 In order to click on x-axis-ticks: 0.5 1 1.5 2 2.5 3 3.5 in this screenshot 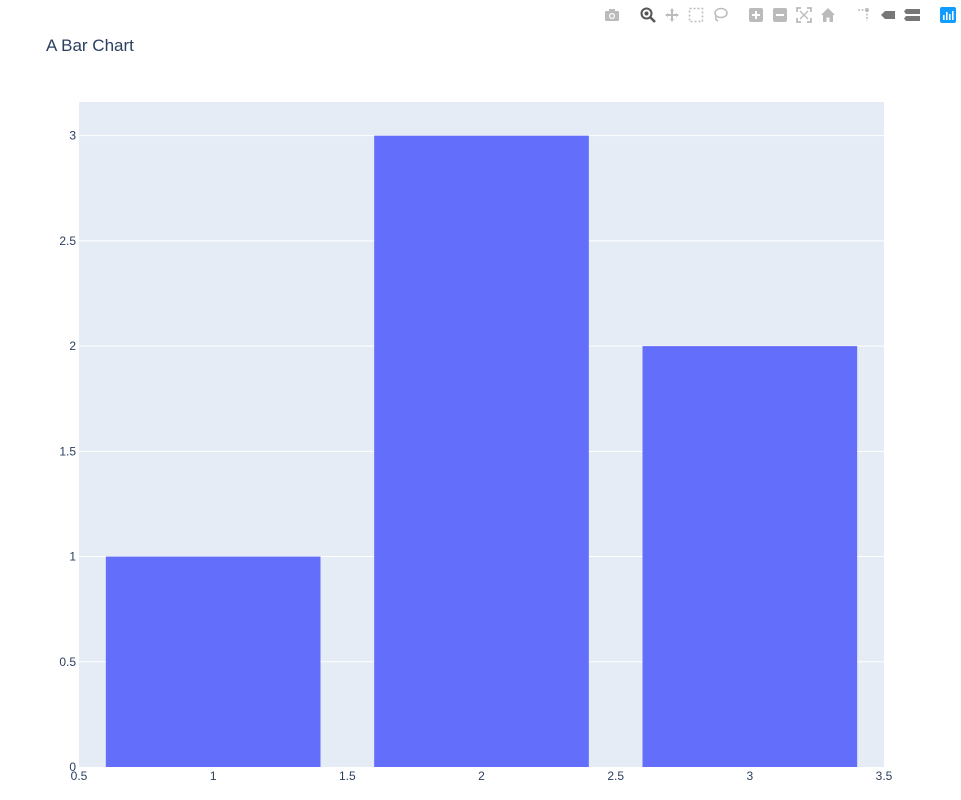, I will do `click(482, 776)`.